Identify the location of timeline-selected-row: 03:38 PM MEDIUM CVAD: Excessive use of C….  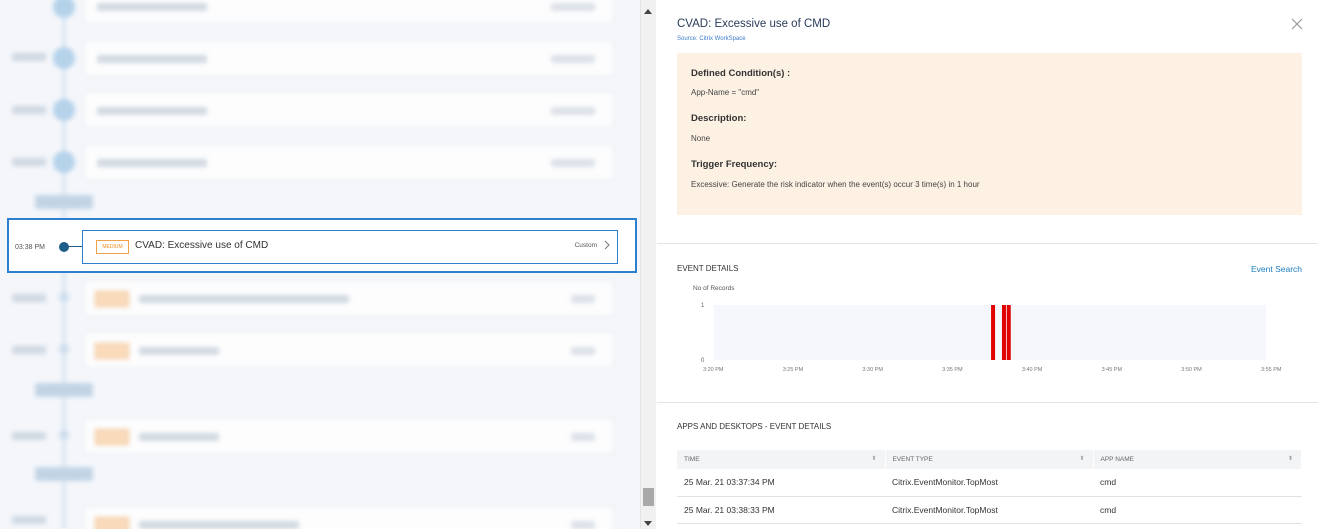
(322, 245).